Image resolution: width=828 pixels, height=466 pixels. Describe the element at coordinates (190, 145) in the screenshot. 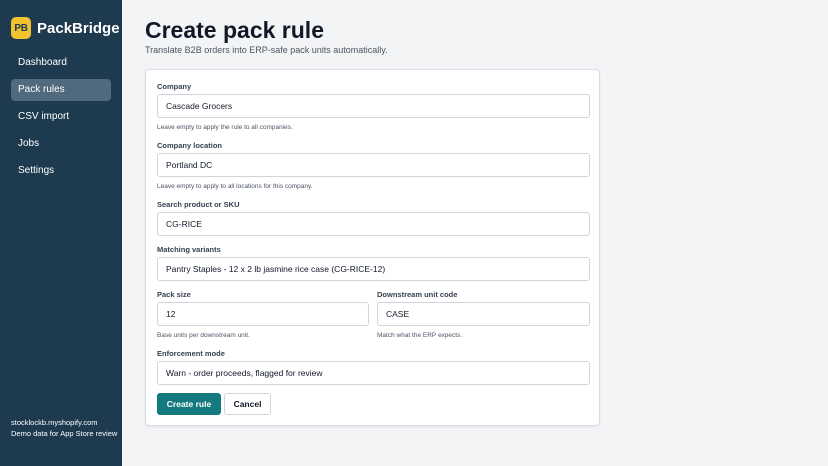

I see `location-label: Company location` at that location.